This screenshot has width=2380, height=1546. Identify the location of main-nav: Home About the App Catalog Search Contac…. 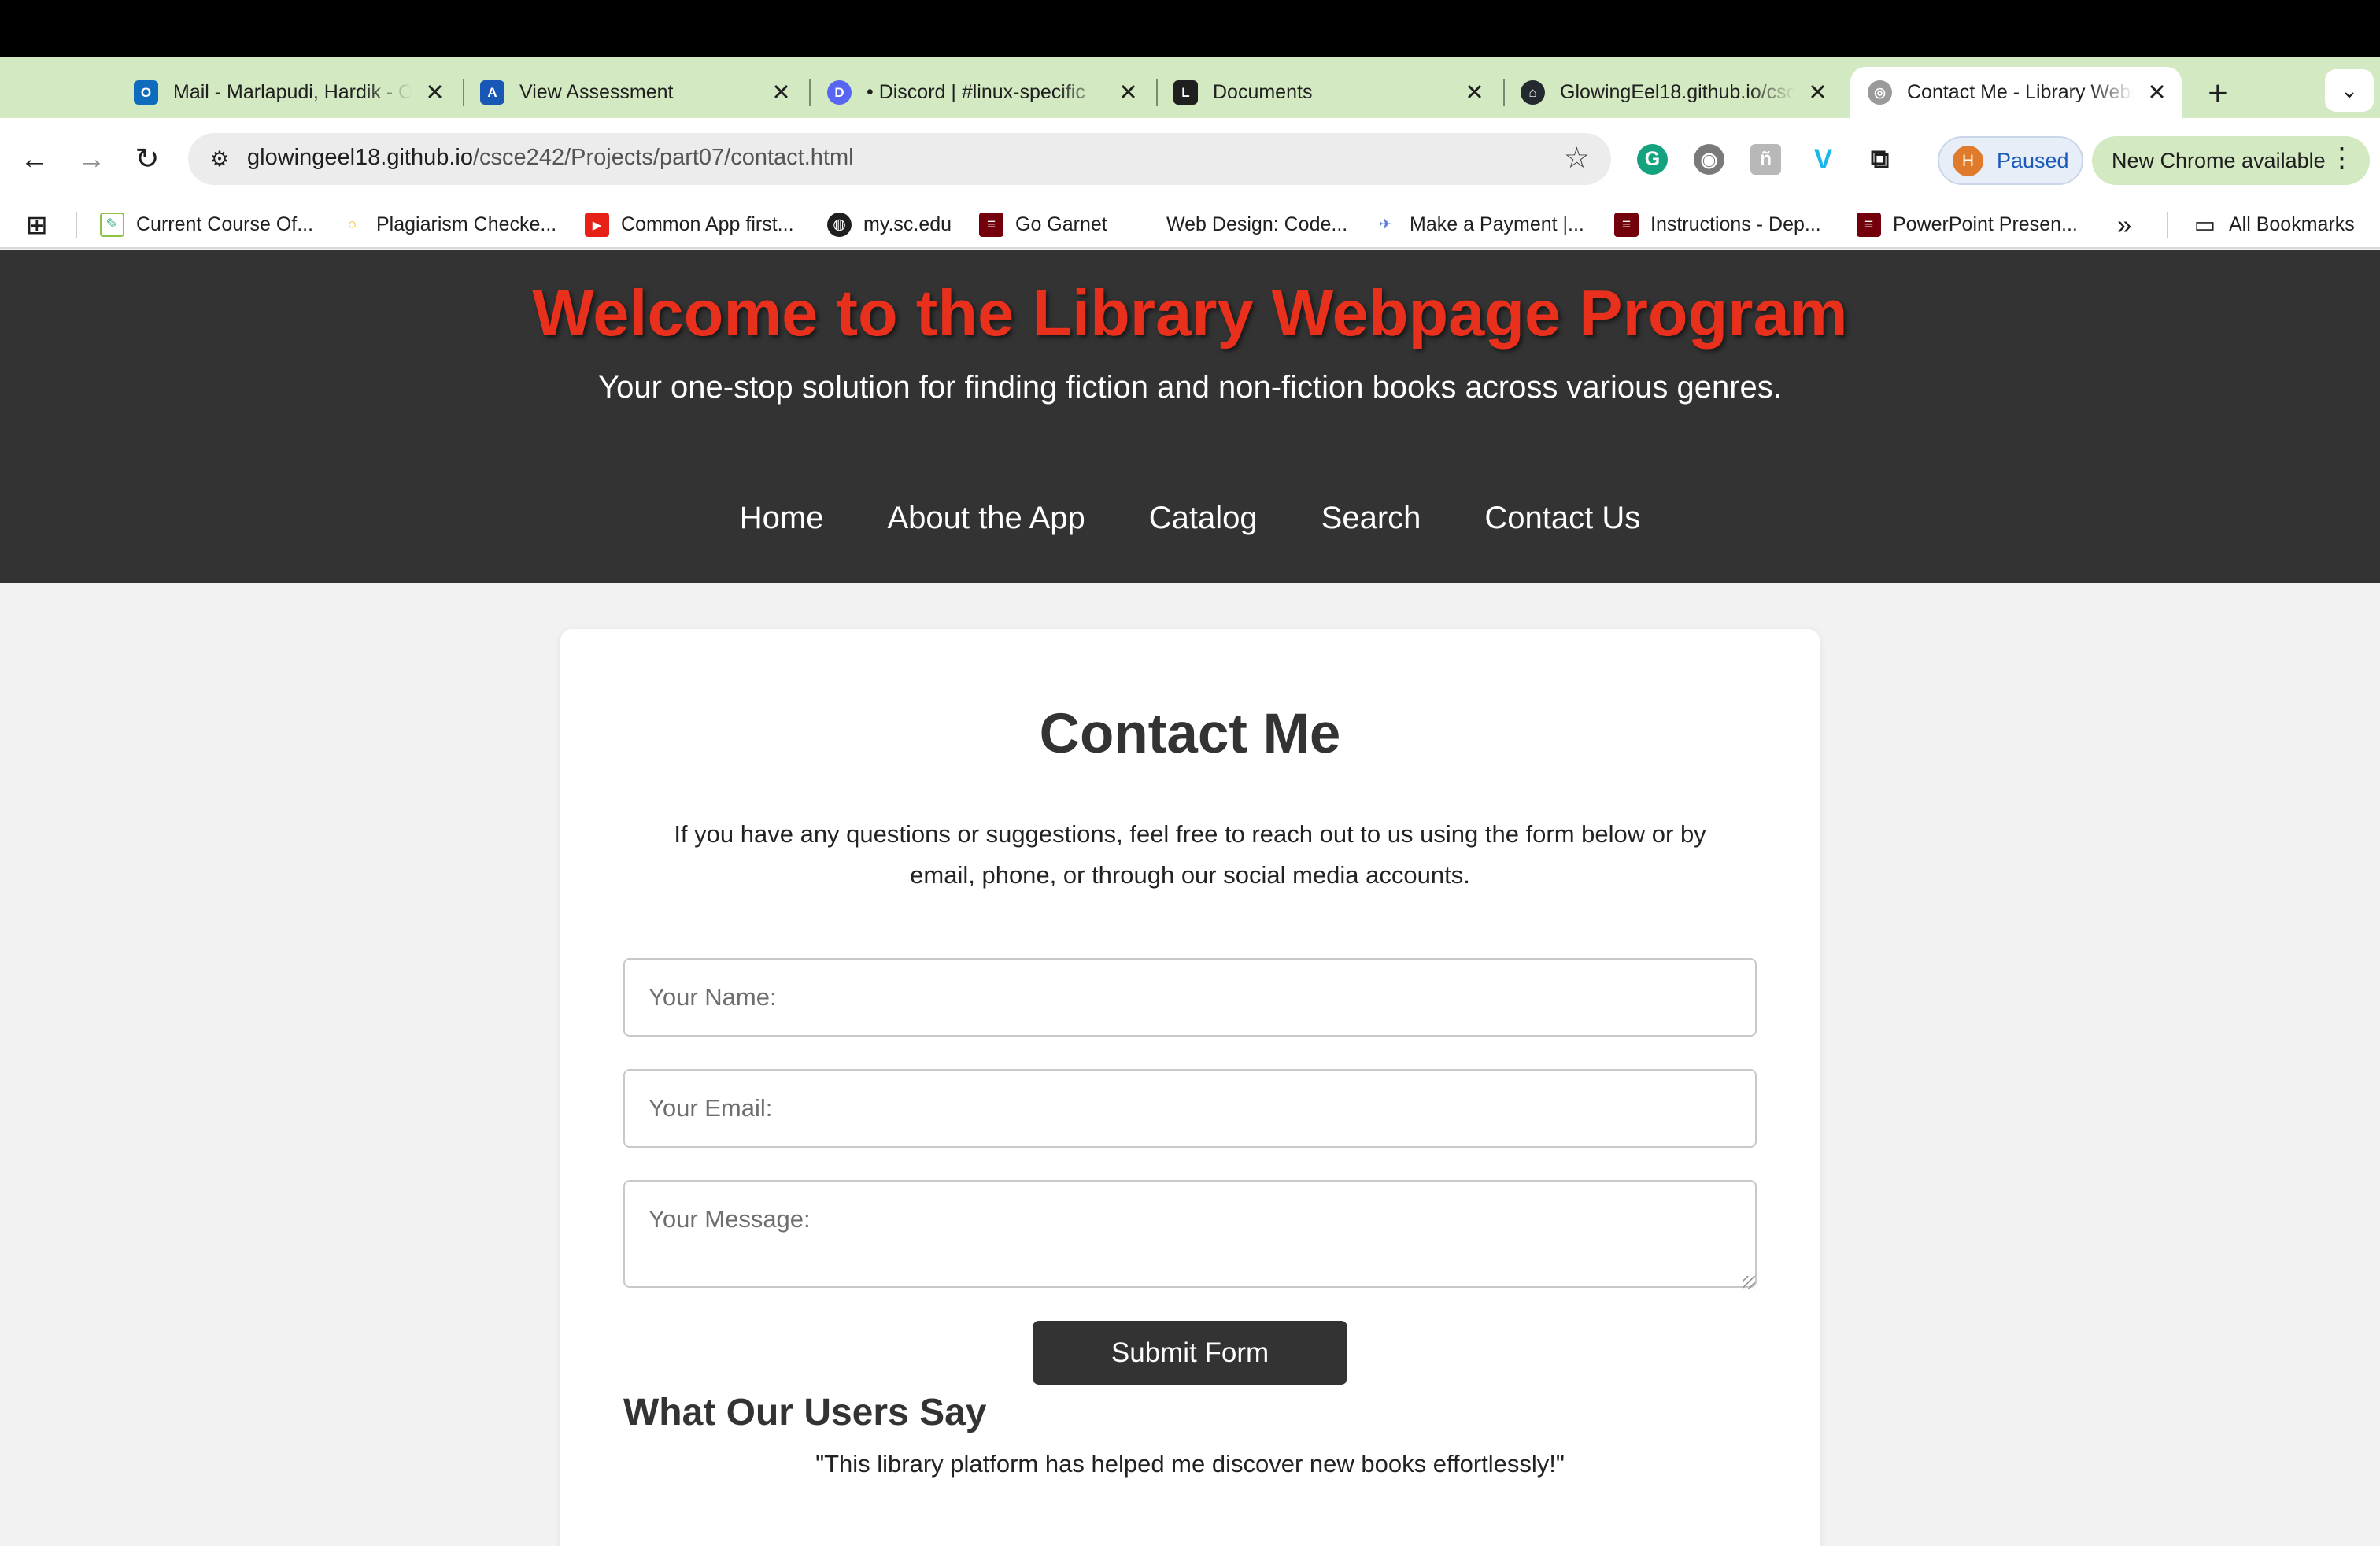
(1190, 519).